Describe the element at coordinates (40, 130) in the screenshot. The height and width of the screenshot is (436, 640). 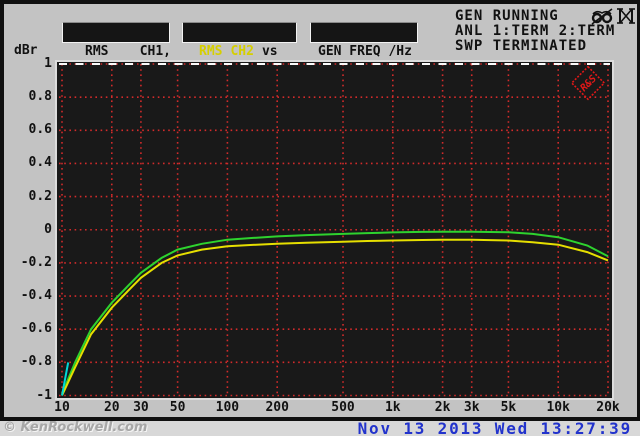
I see `y-tick-label: 0.6` at that location.